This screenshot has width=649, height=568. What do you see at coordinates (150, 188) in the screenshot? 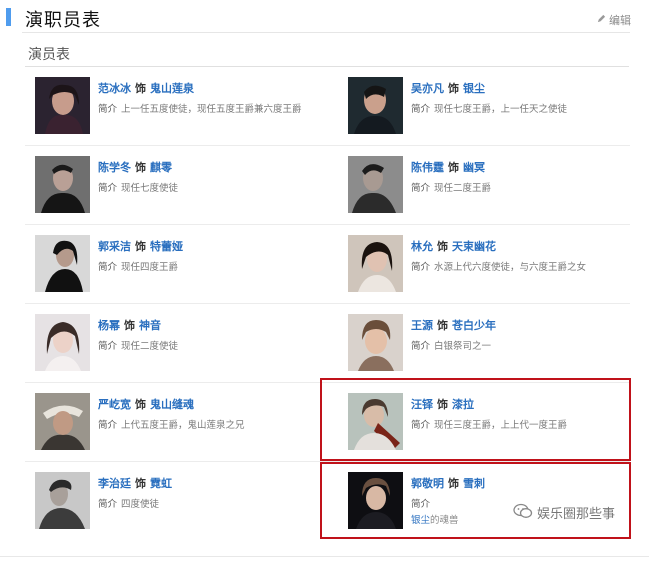
I see `bio-text: 现任七度使徒` at bounding box center [150, 188].